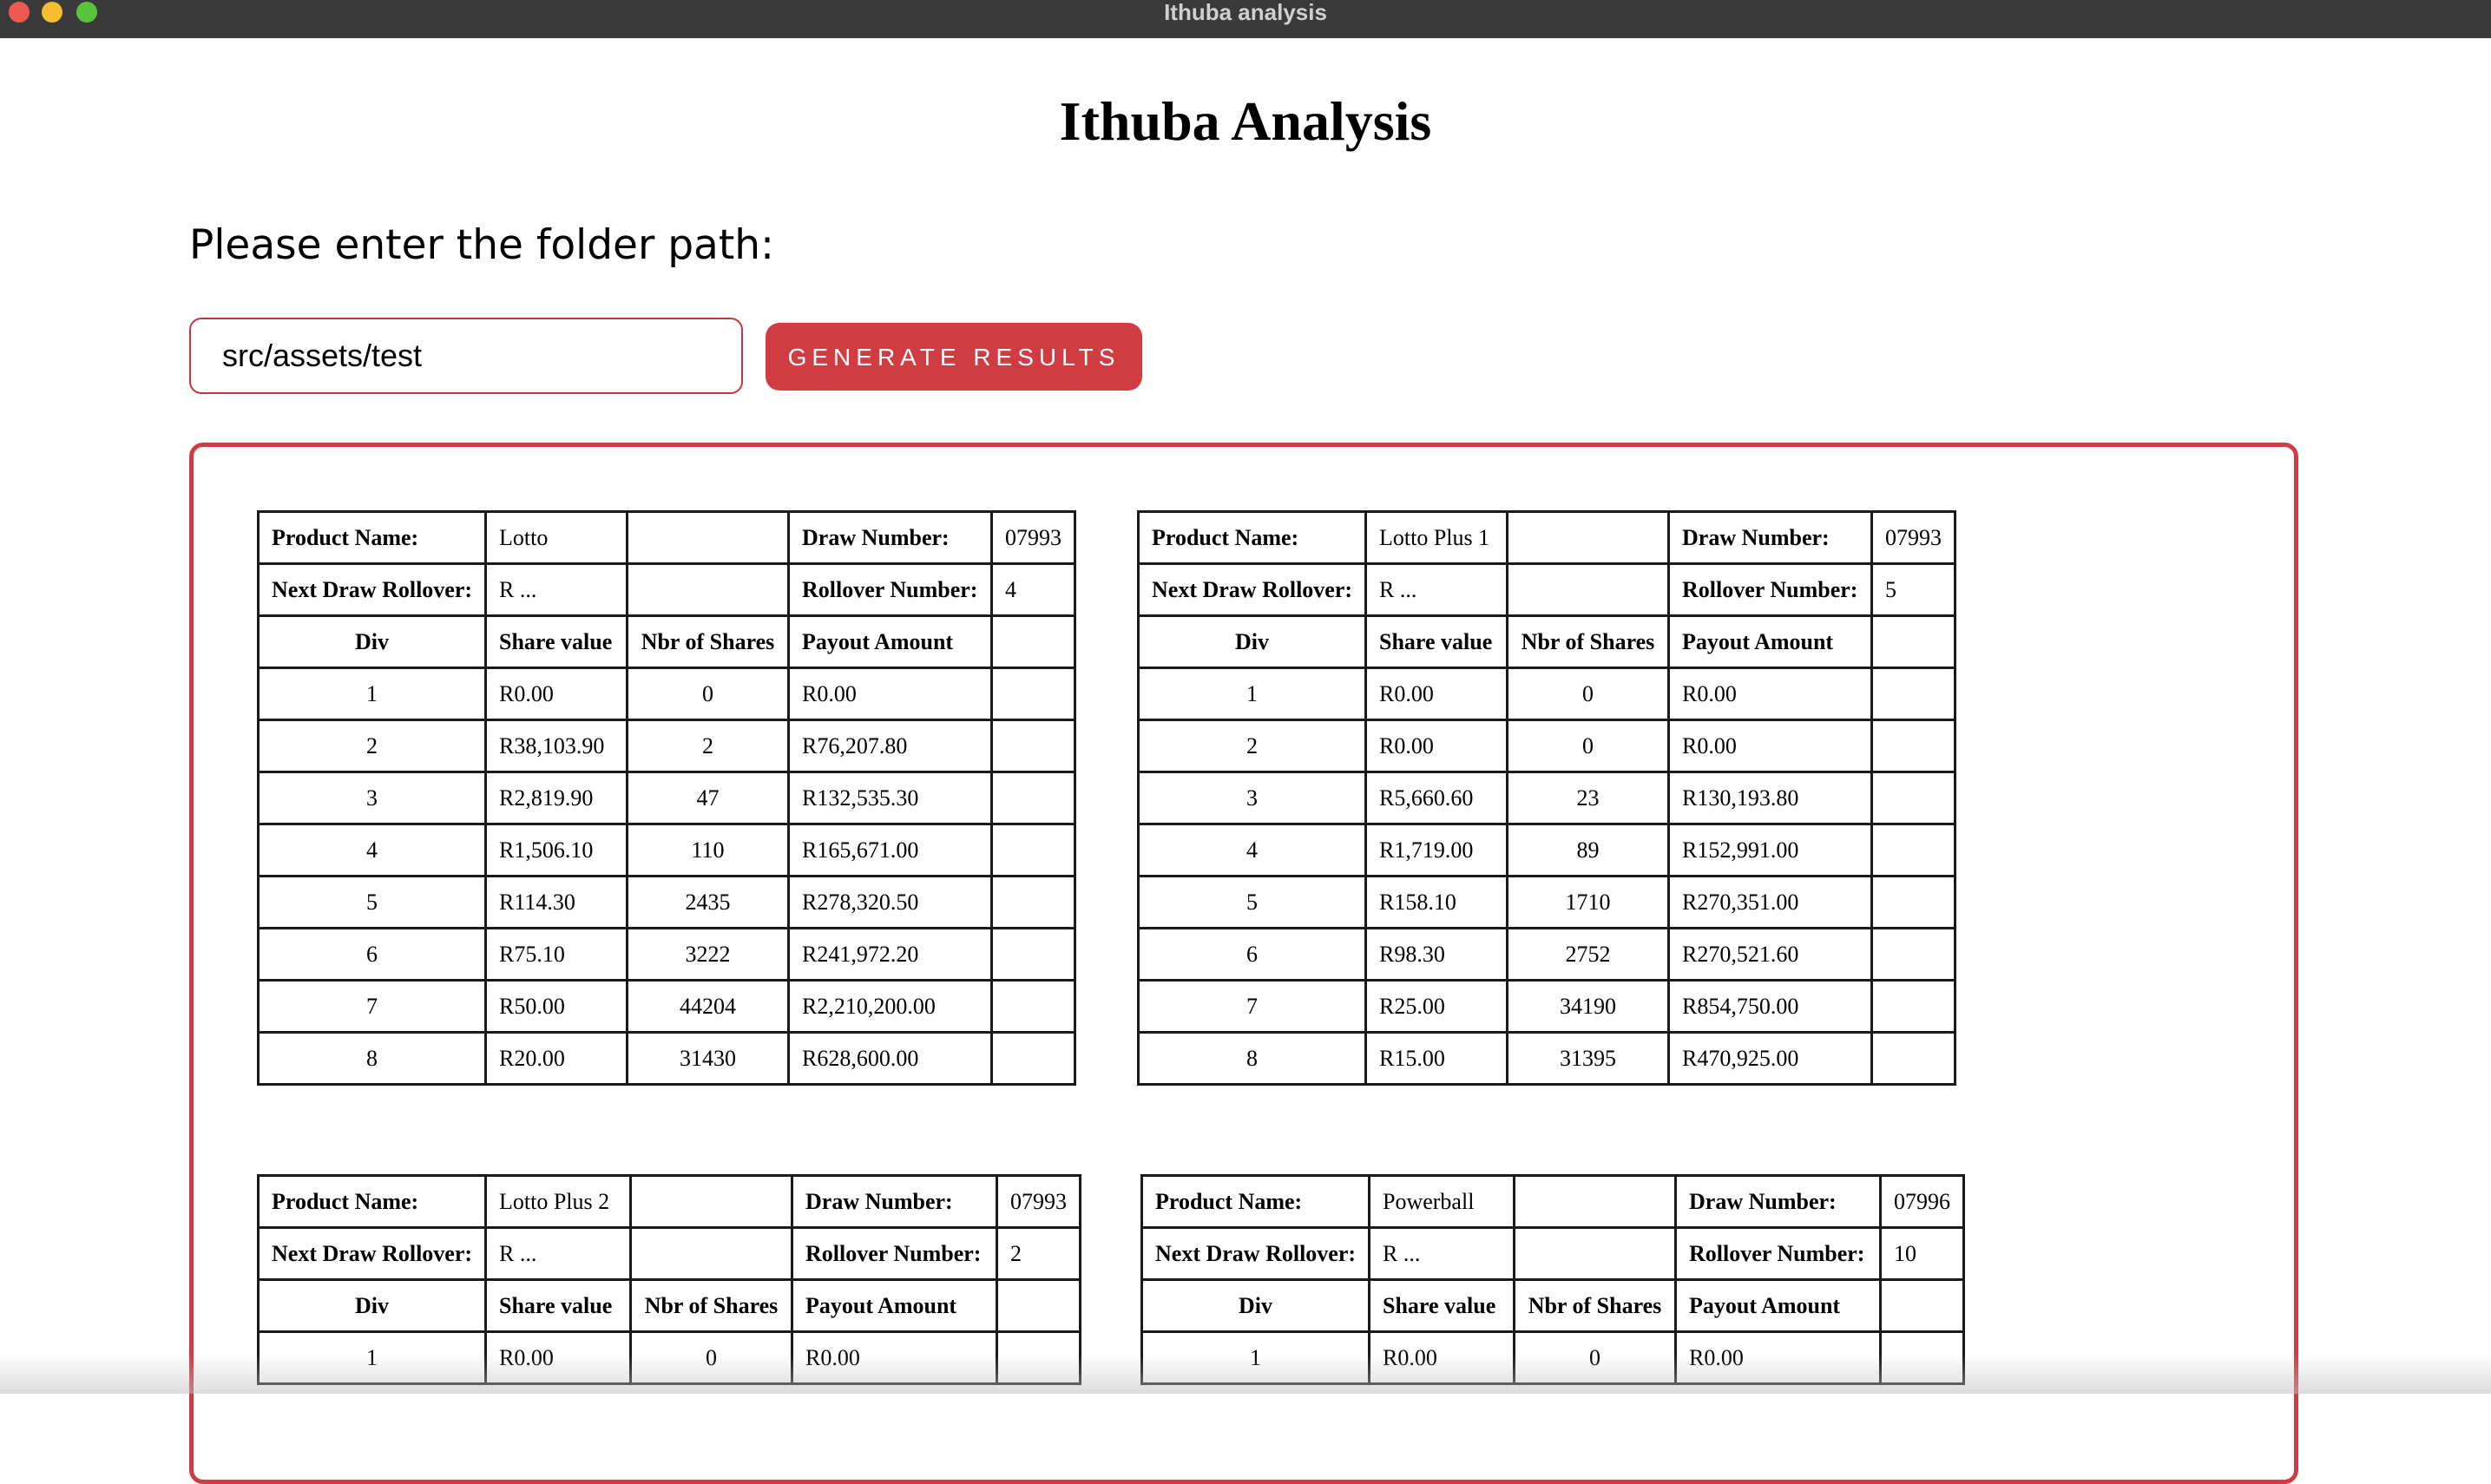  Describe the element at coordinates (556, 1007) in the screenshot. I see `share-value-cell: R50.00` at that location.